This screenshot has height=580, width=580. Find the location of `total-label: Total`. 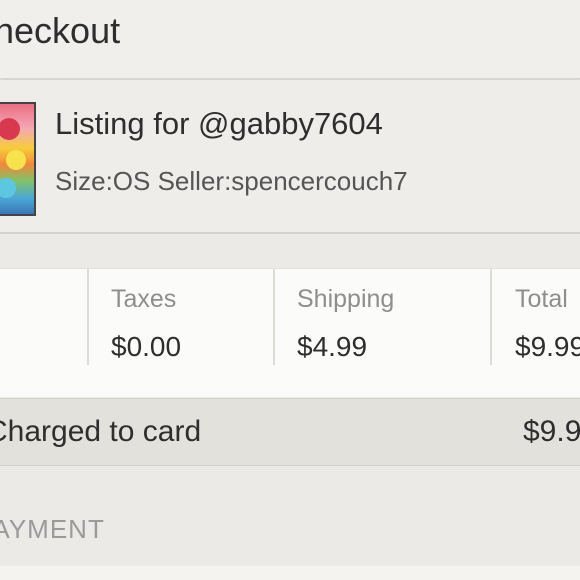

total-label: Total is located at coordinates (541, 299).